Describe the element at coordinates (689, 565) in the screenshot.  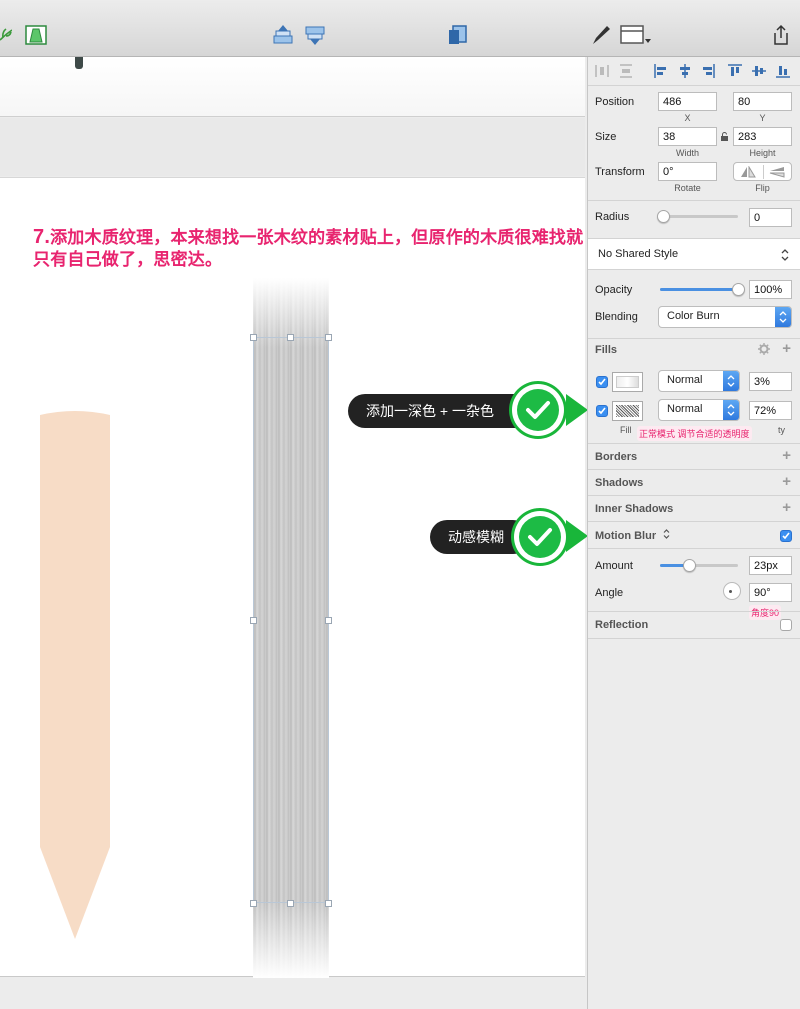
I see `amount-slider-knob` at that location.